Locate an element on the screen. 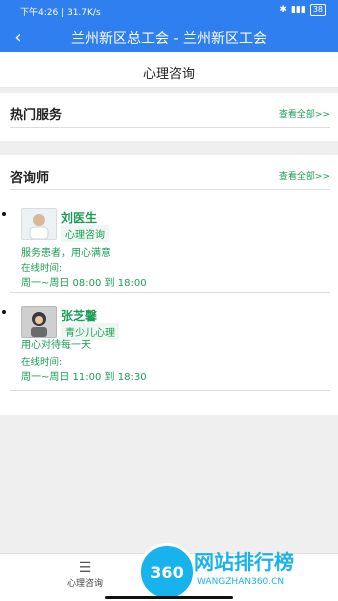 The height and width of the screenshot is (601, 338). watermark-subtitle: WANGZHAN360.CN is located at coordinates (241, 582).